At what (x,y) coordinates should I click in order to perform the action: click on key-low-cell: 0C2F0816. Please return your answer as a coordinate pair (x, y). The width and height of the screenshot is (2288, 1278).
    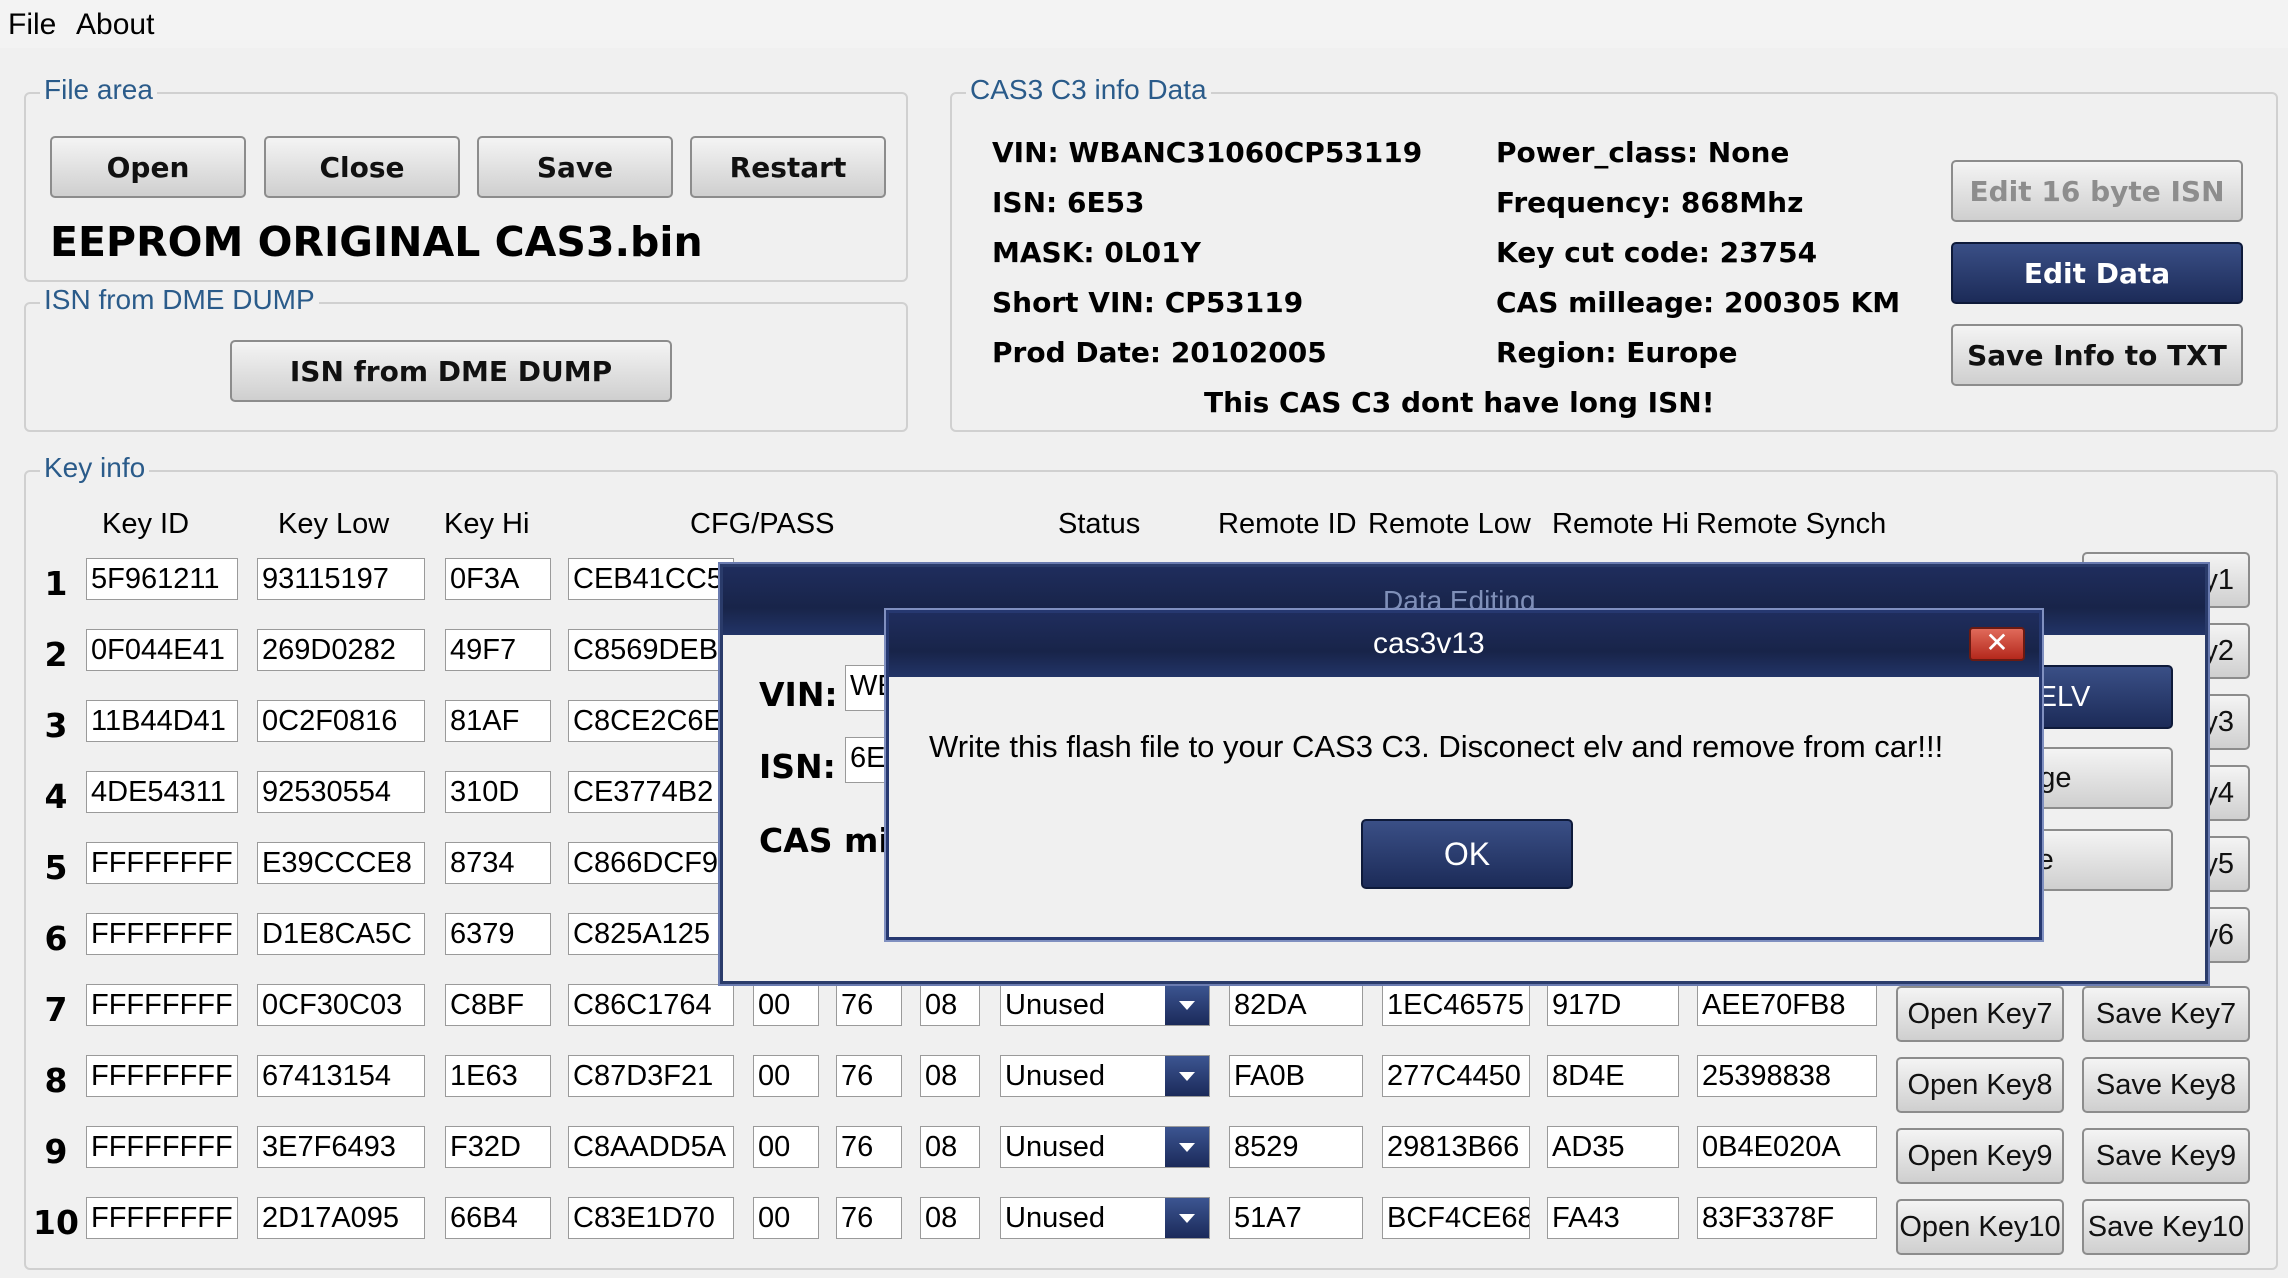
    Looking at the image, I should click on (341, 721).